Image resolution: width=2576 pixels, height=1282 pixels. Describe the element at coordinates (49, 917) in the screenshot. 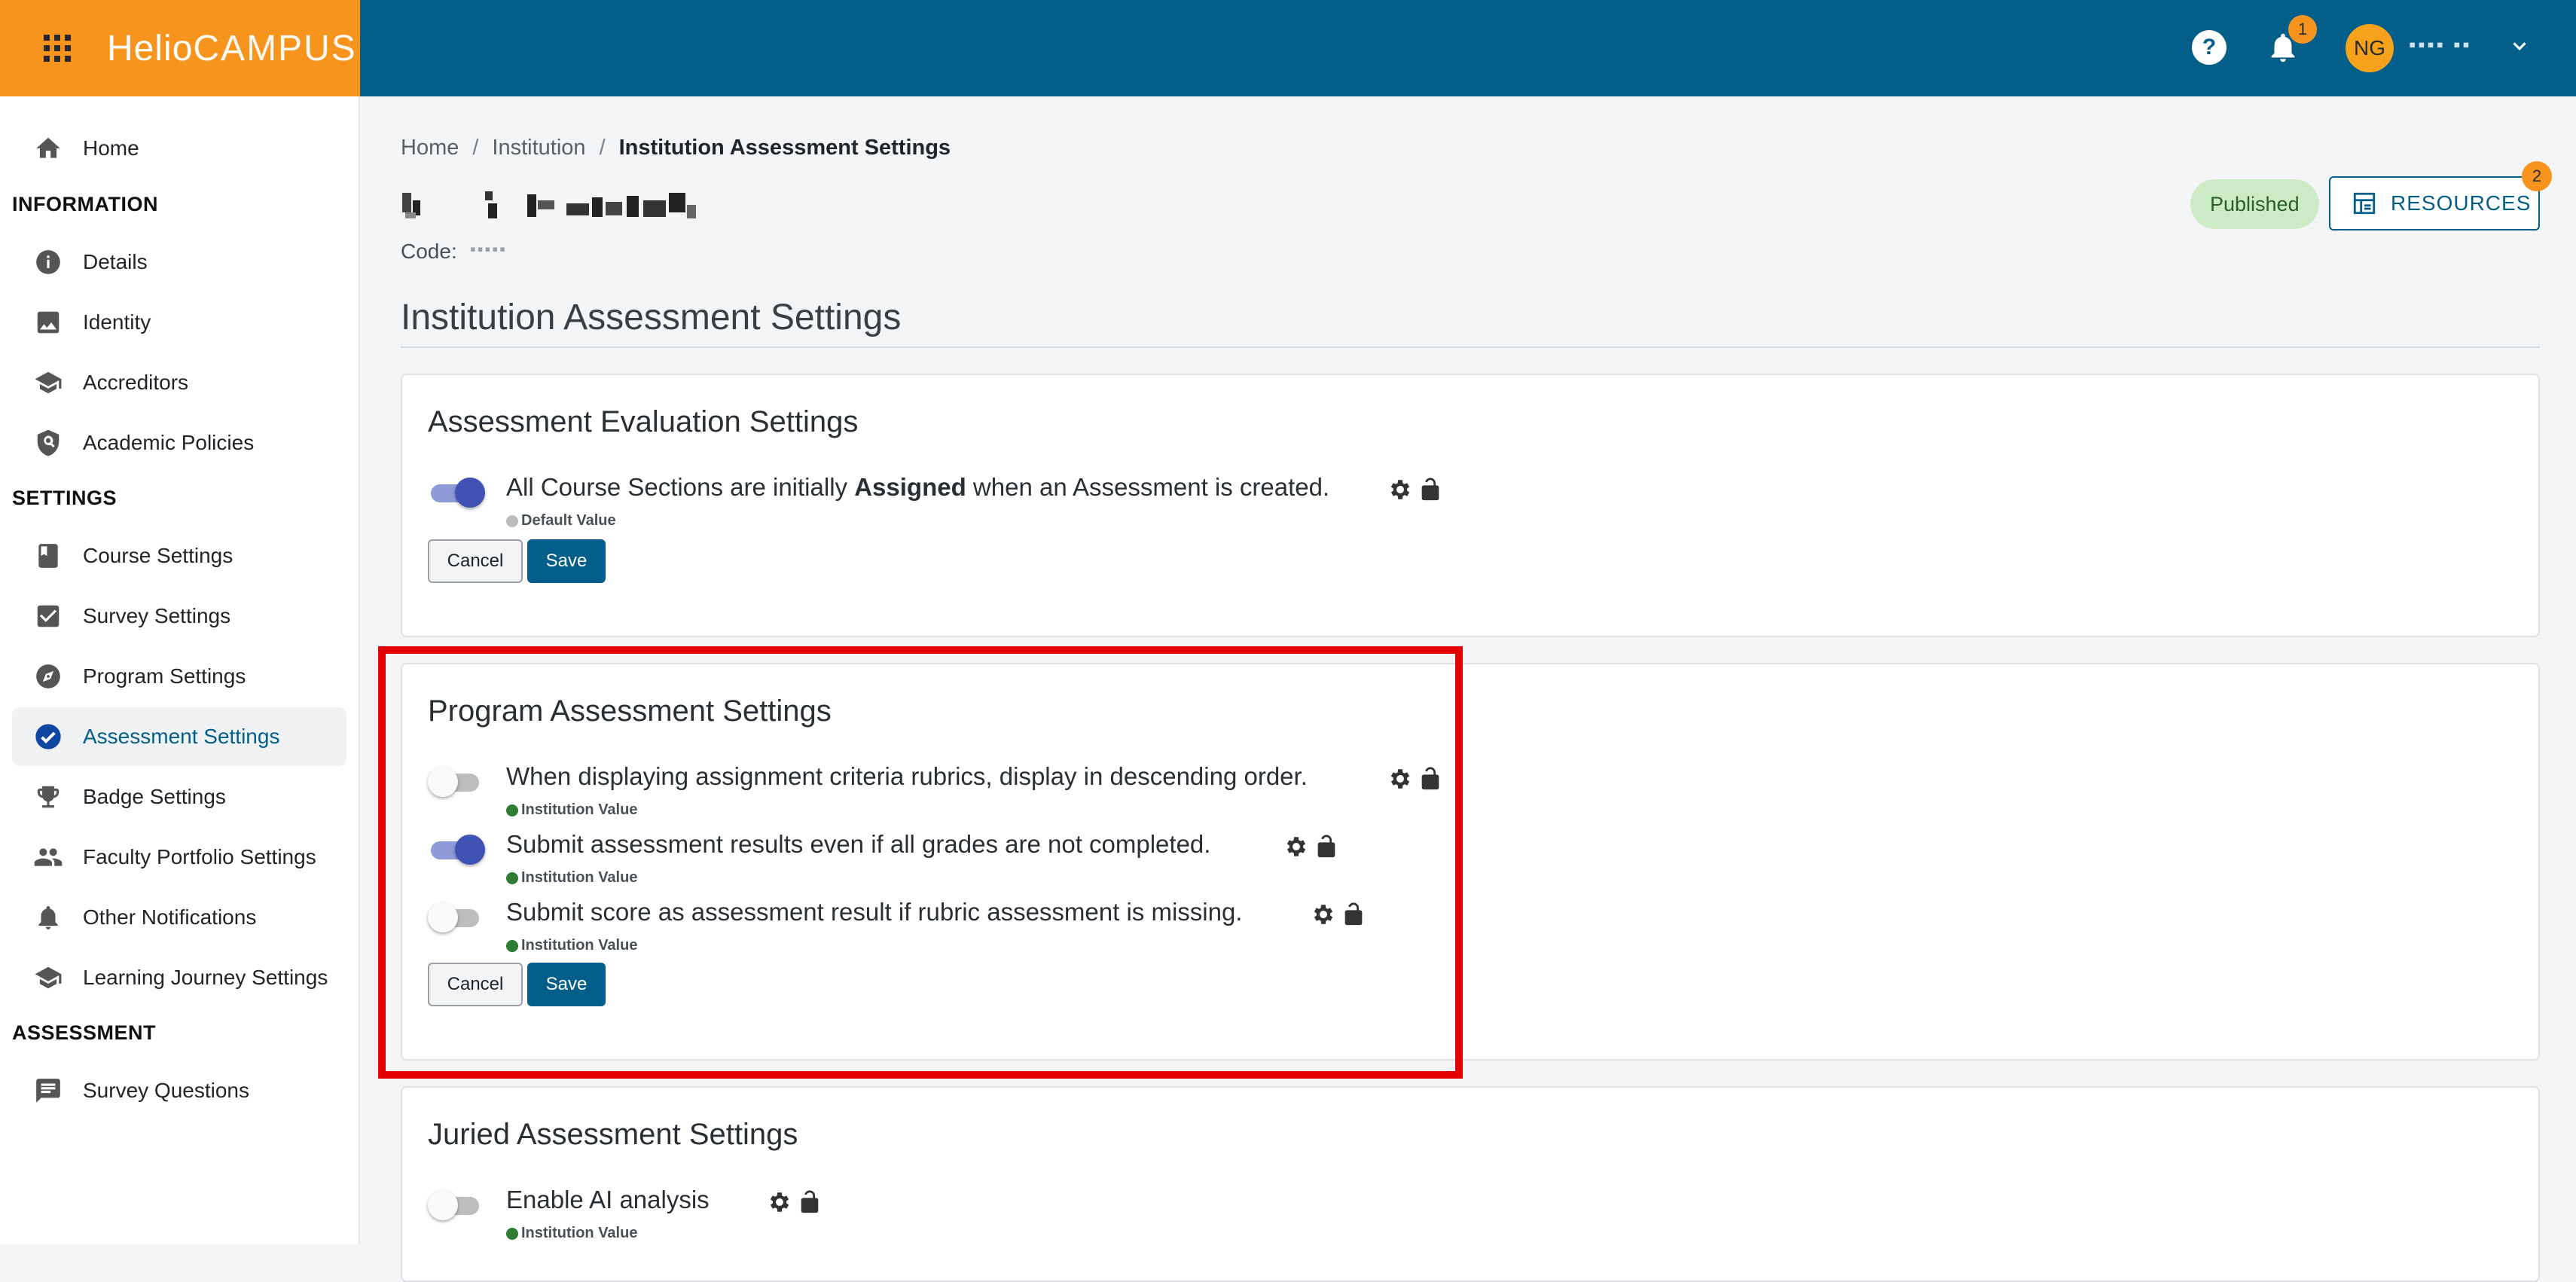

I see `bell-icon` at that location.